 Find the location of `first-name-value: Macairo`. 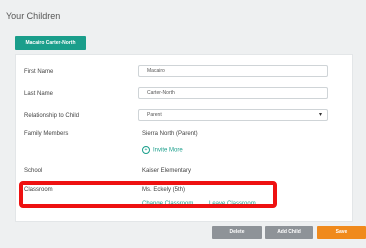

first-name-value: Macairo is located at coordinates (156, 71).